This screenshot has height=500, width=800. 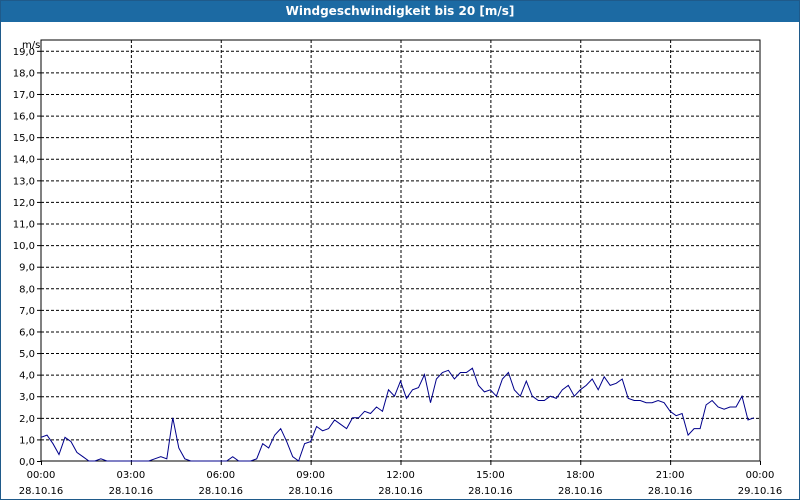 I want to click on x-tick-time-label: 21:00, so click(x=670, y=475).